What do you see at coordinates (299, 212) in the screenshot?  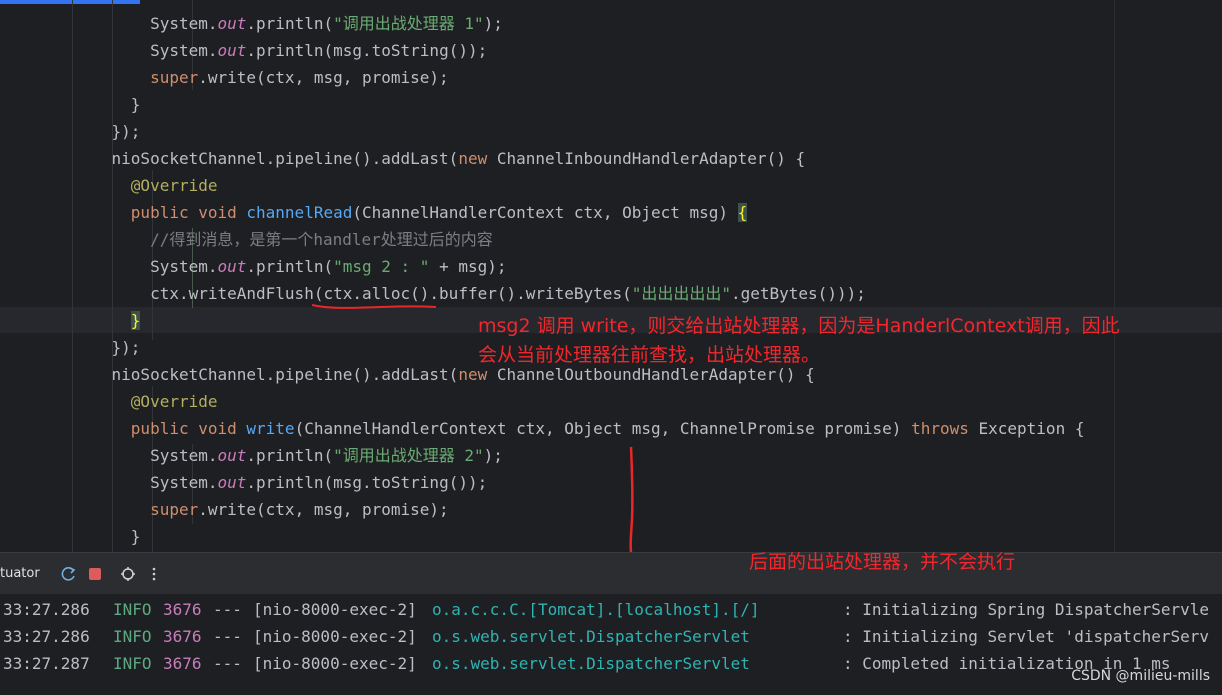 I see `code-token: channelRead` at bounding box center [299, 212].